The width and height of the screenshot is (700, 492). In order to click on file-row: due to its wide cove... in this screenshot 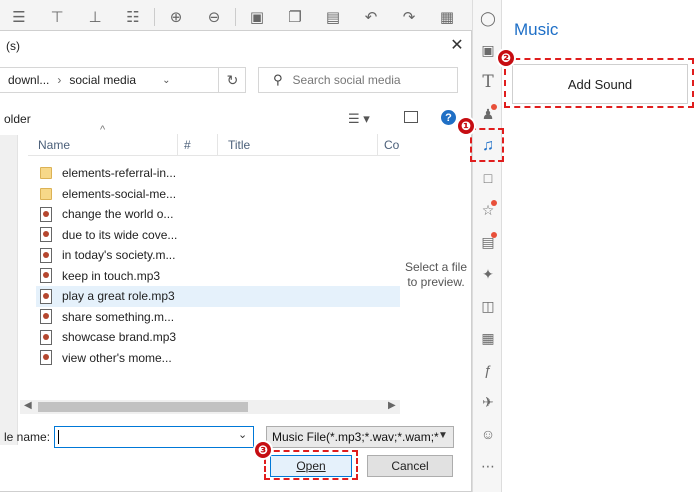, I will do `click(218, 235)`.